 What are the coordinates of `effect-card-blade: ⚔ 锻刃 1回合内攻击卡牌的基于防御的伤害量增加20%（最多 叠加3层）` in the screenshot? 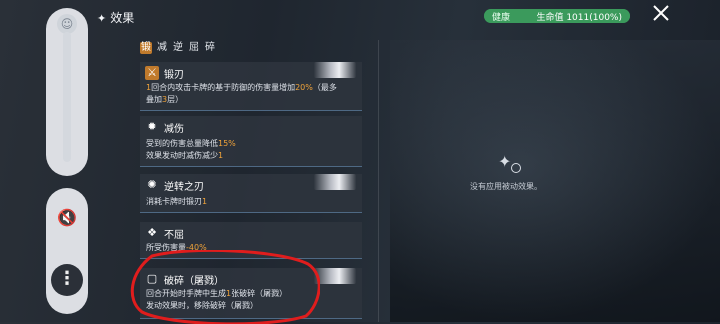 It's located at (251, 86).